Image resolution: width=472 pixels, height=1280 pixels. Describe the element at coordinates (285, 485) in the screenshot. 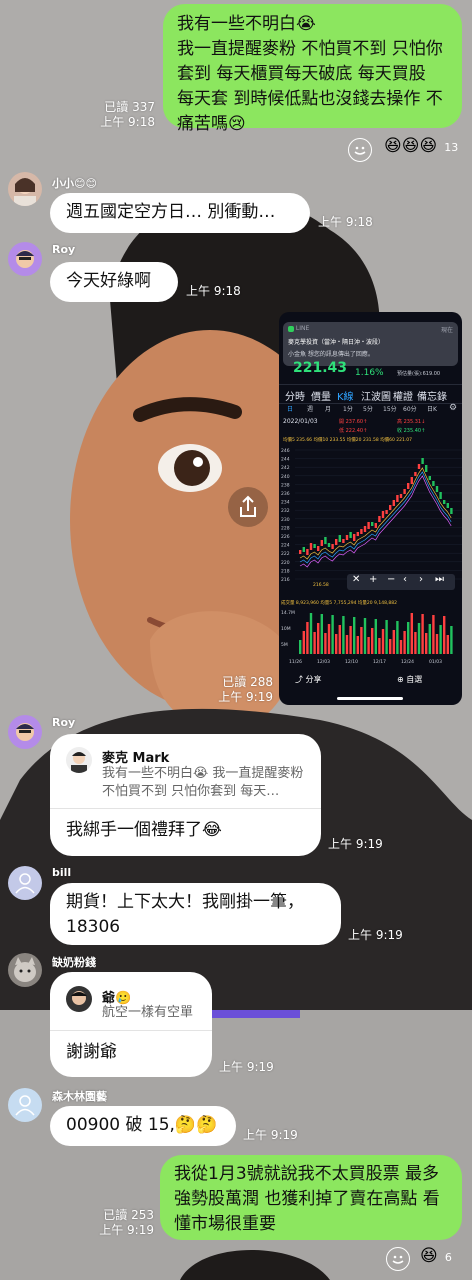

I see `y-tick-label: 238` at that location.